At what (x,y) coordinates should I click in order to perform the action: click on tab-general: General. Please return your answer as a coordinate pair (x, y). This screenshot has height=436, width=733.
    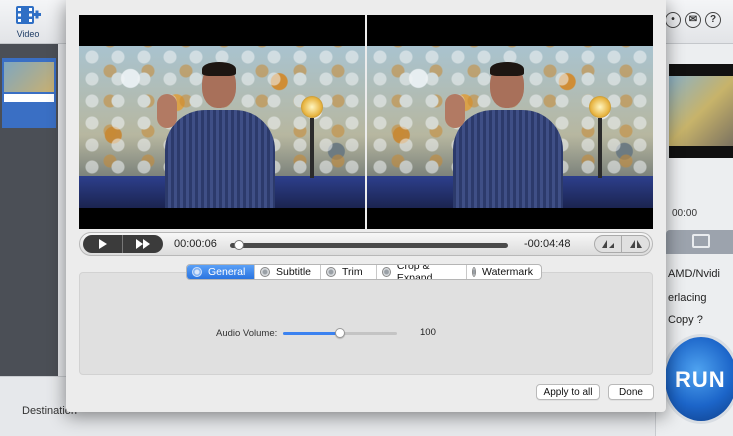
    Looking at the image, I should click on (221, 272).